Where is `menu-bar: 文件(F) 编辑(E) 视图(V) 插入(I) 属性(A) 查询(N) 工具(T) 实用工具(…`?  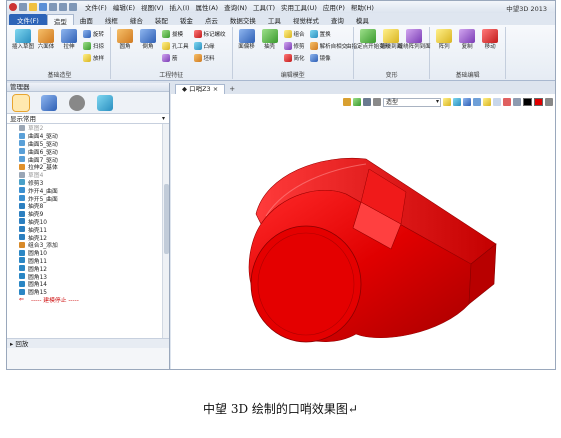 menu-bar: 文件(F) 编辑(E) 视图(V) 插入(I) 属性(A) 查询(N) 工具(T) 实用工具(… is located at coordinates (229, 7).